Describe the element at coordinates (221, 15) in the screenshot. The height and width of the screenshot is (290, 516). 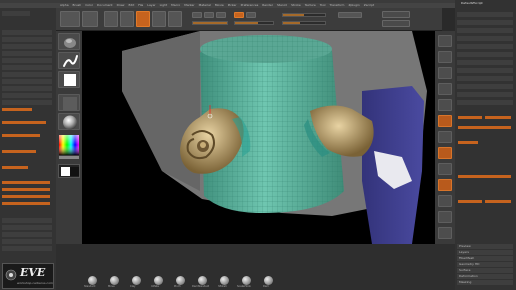
I see `m-button` at that location.